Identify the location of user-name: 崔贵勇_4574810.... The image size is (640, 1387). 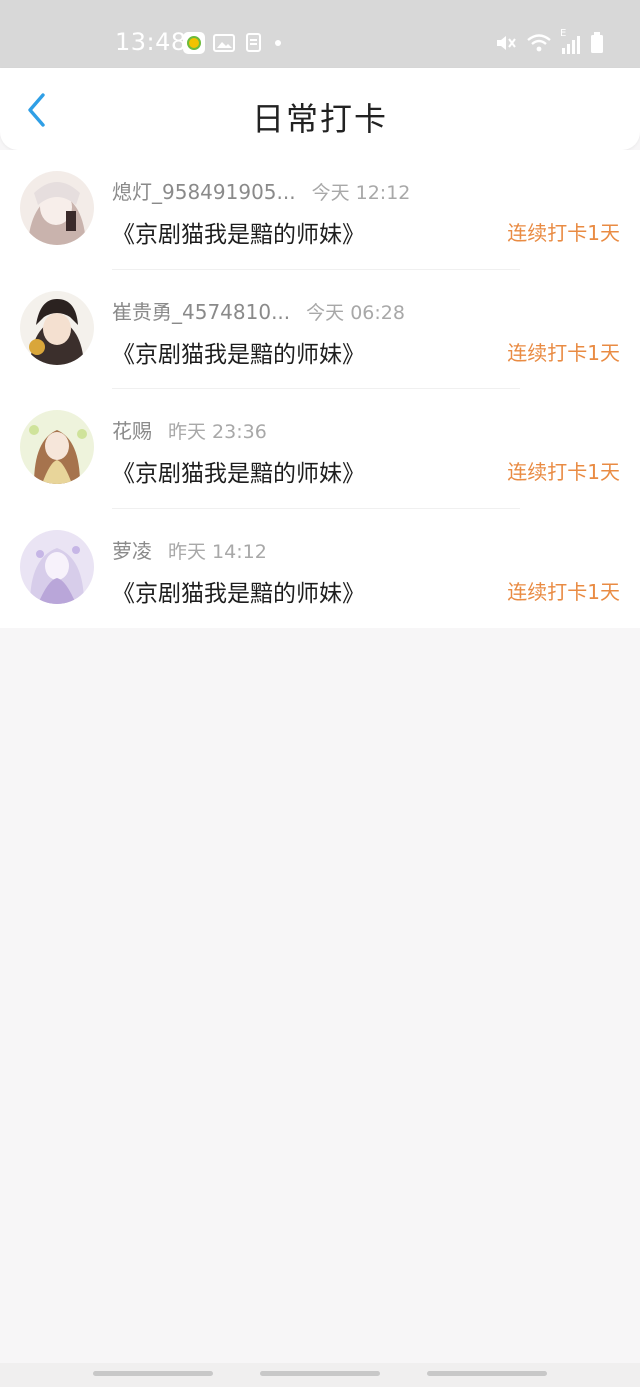
(201, 310).